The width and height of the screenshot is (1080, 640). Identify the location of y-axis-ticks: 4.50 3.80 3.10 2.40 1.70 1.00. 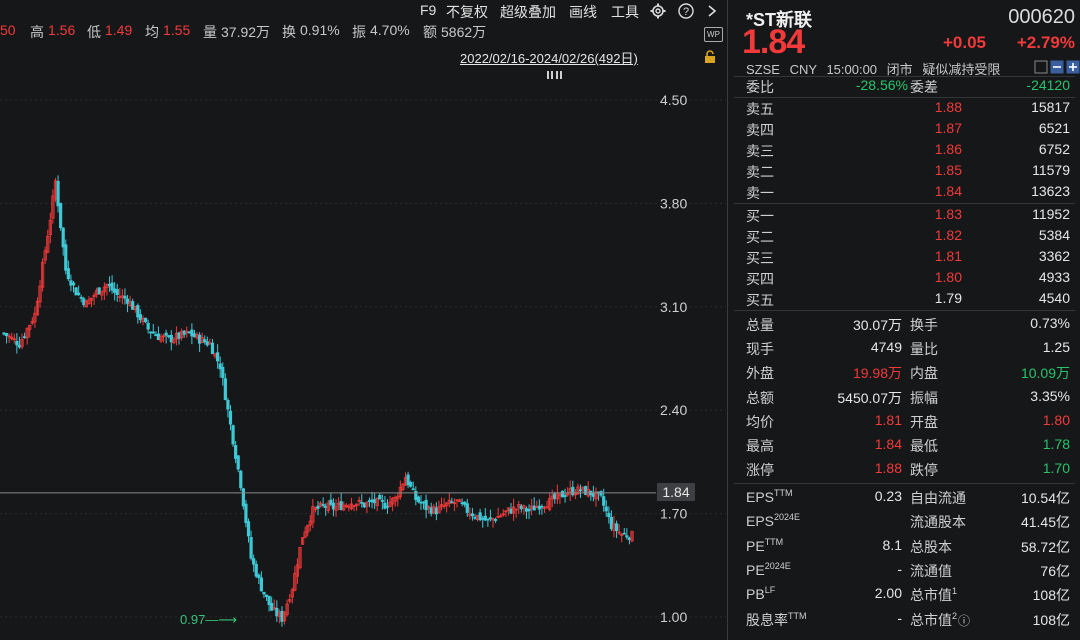
(673, 358).